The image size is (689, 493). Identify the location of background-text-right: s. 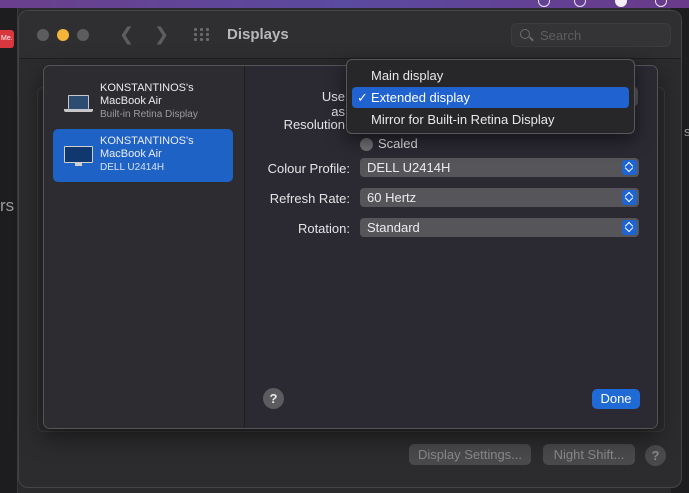
(686, 131).